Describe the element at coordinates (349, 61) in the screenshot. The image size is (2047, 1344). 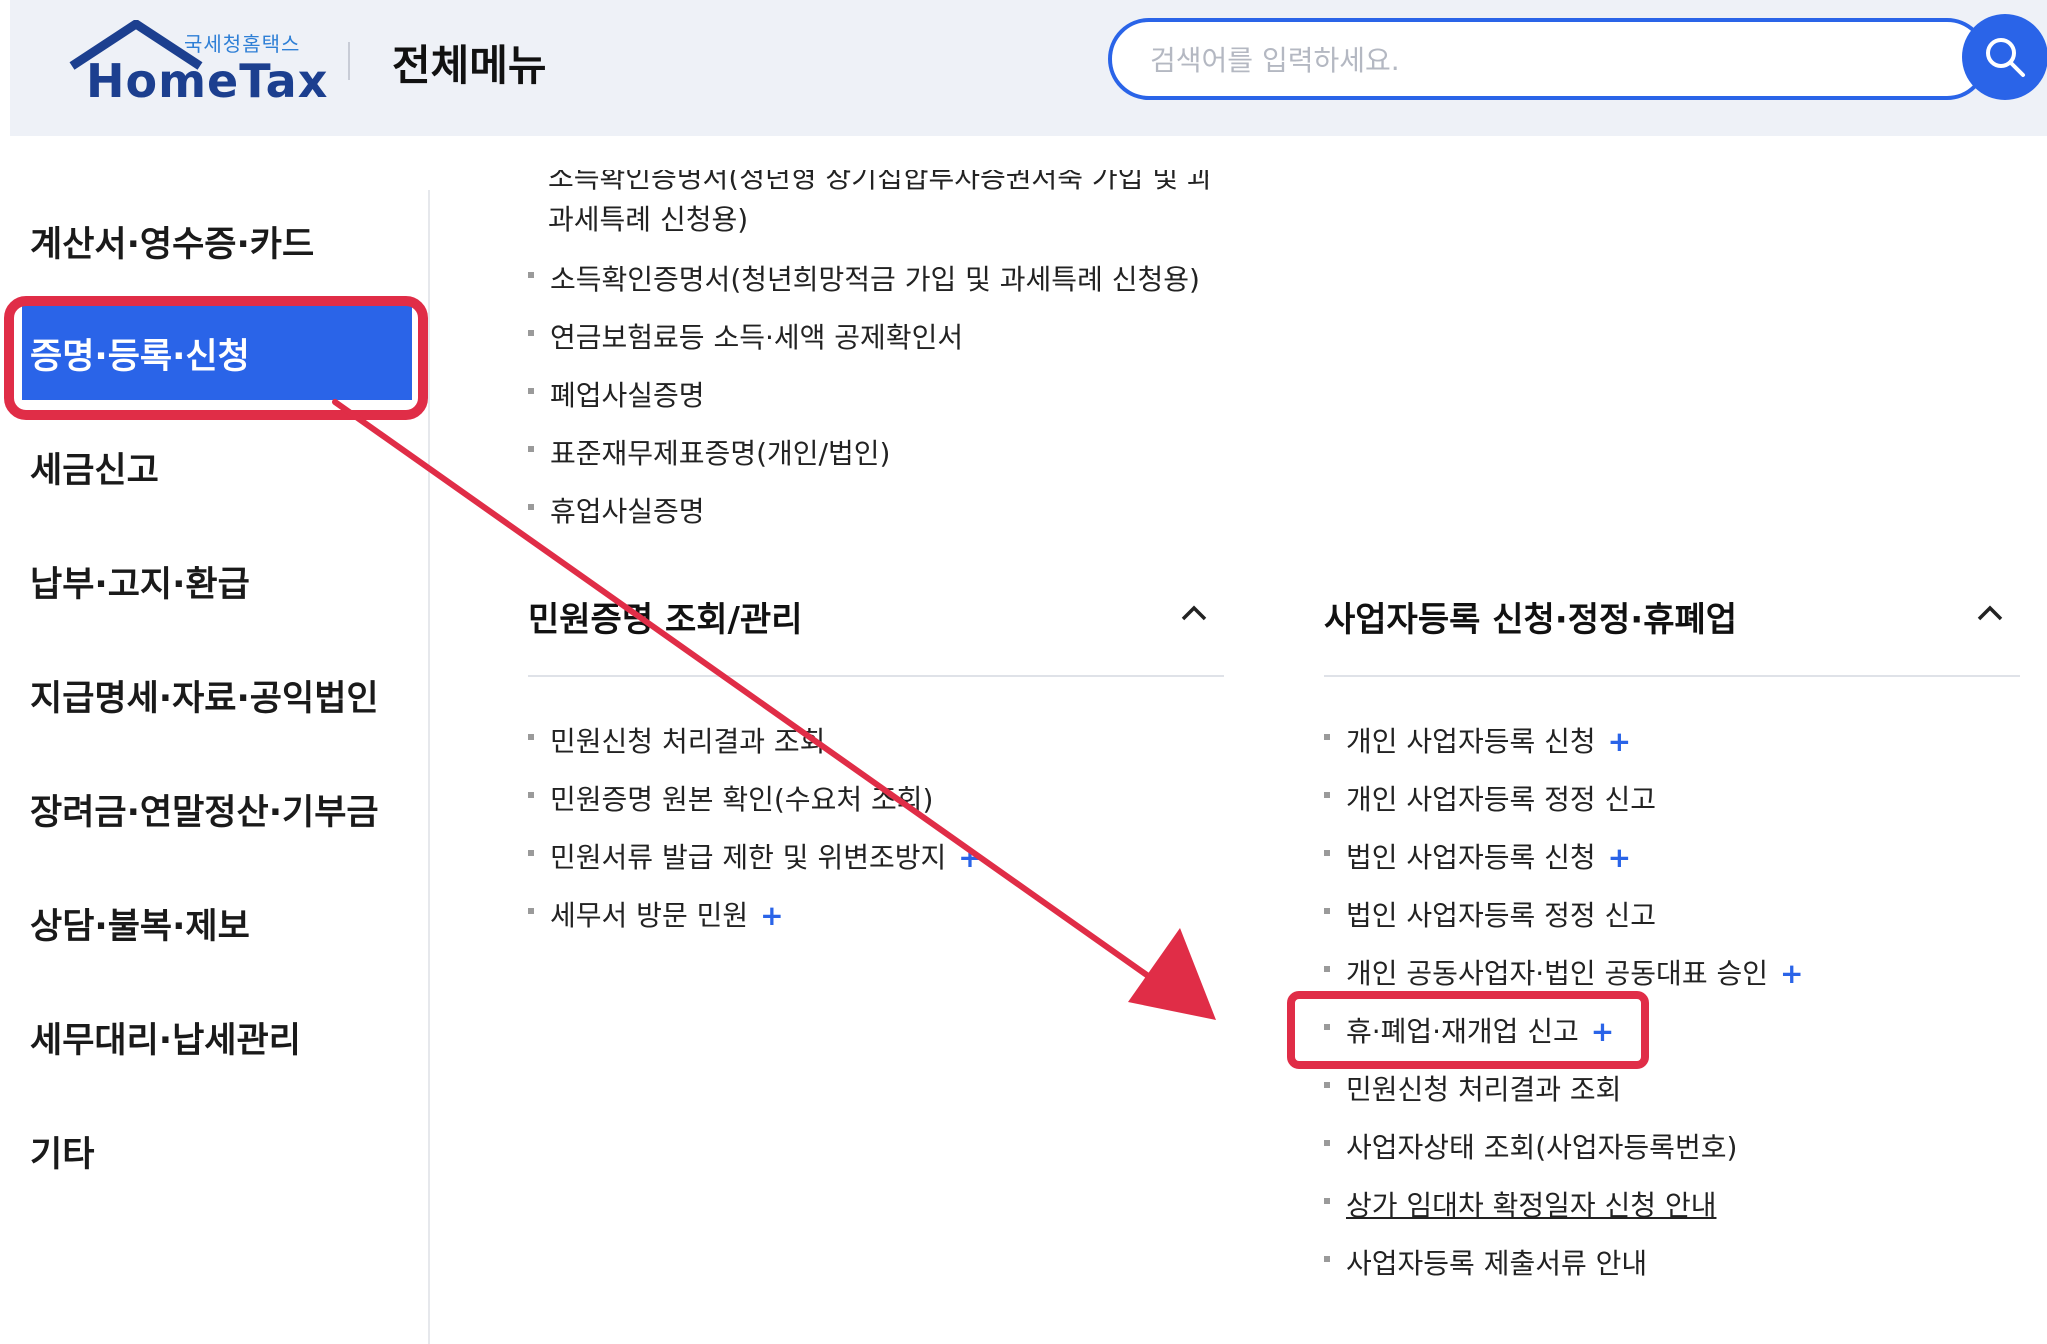
I see `header-divider` at that location.